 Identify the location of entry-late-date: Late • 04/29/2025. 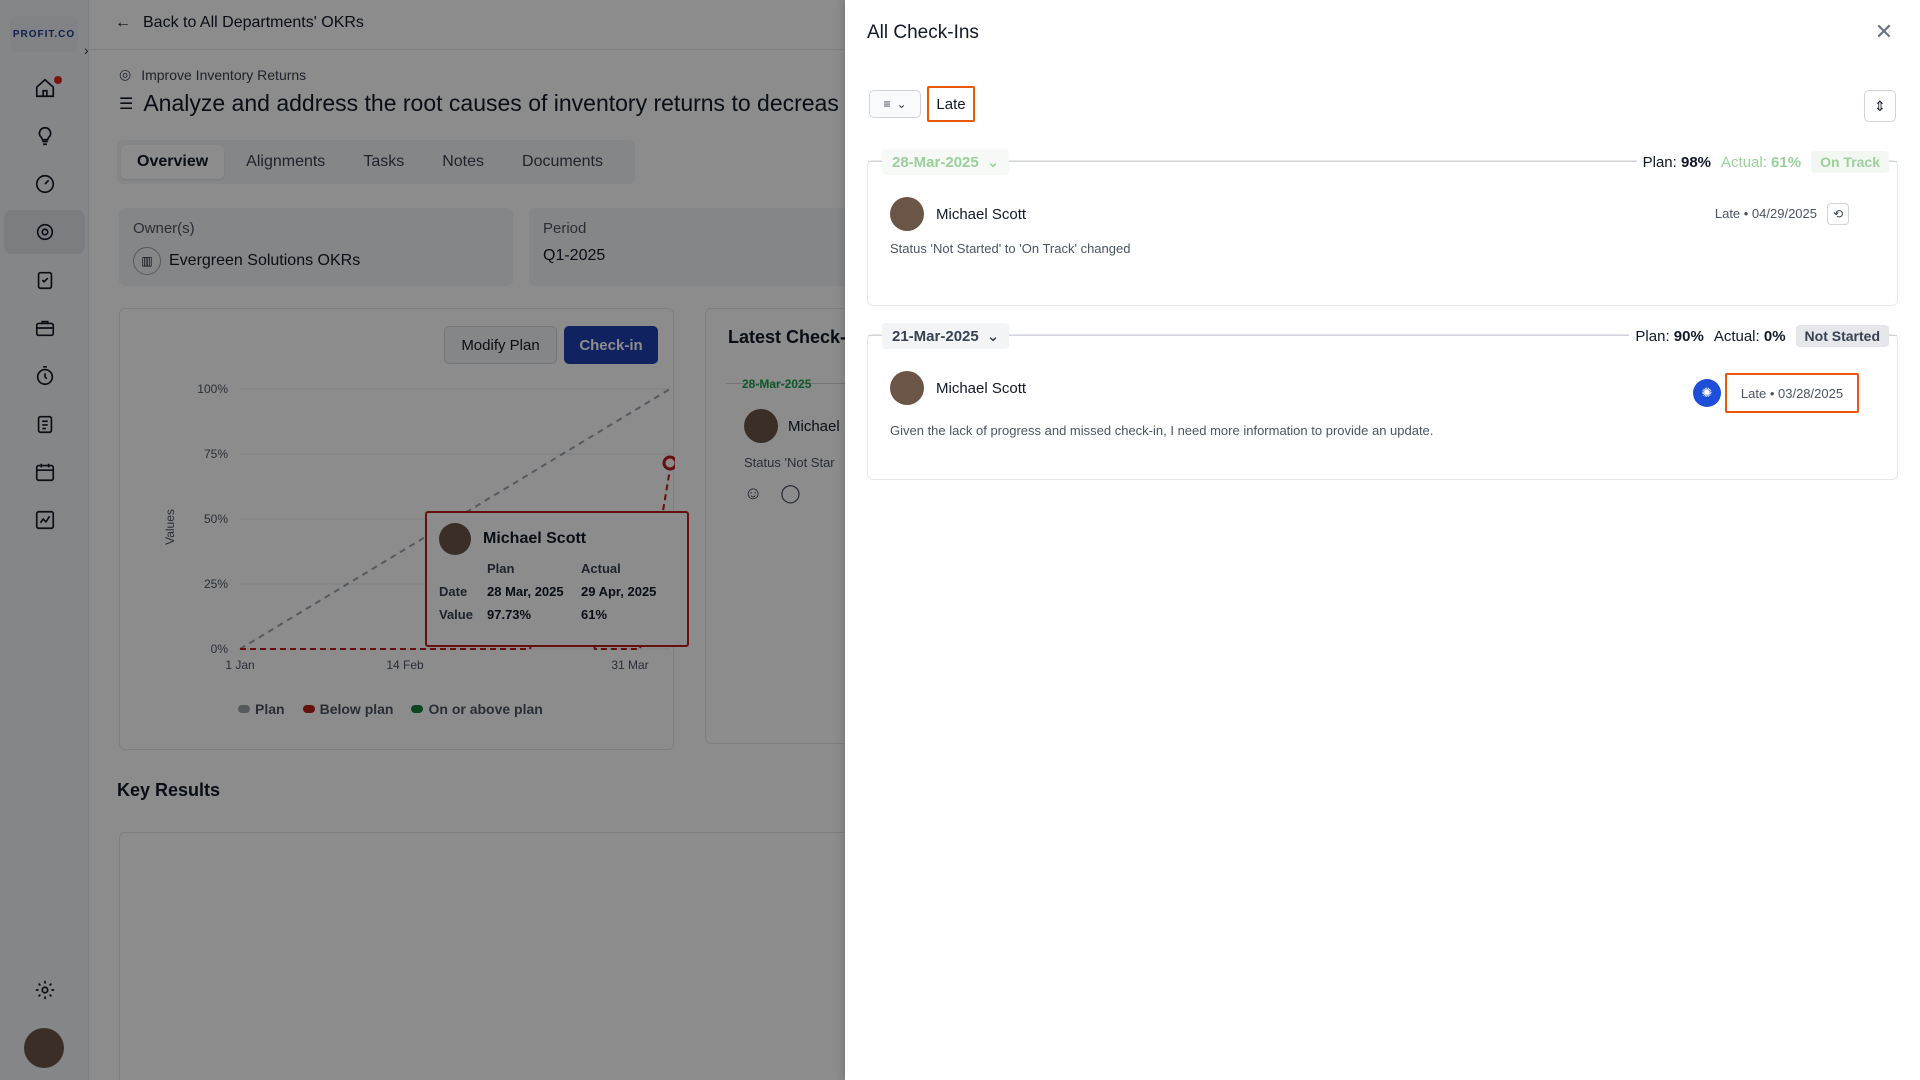
(1765, 213).